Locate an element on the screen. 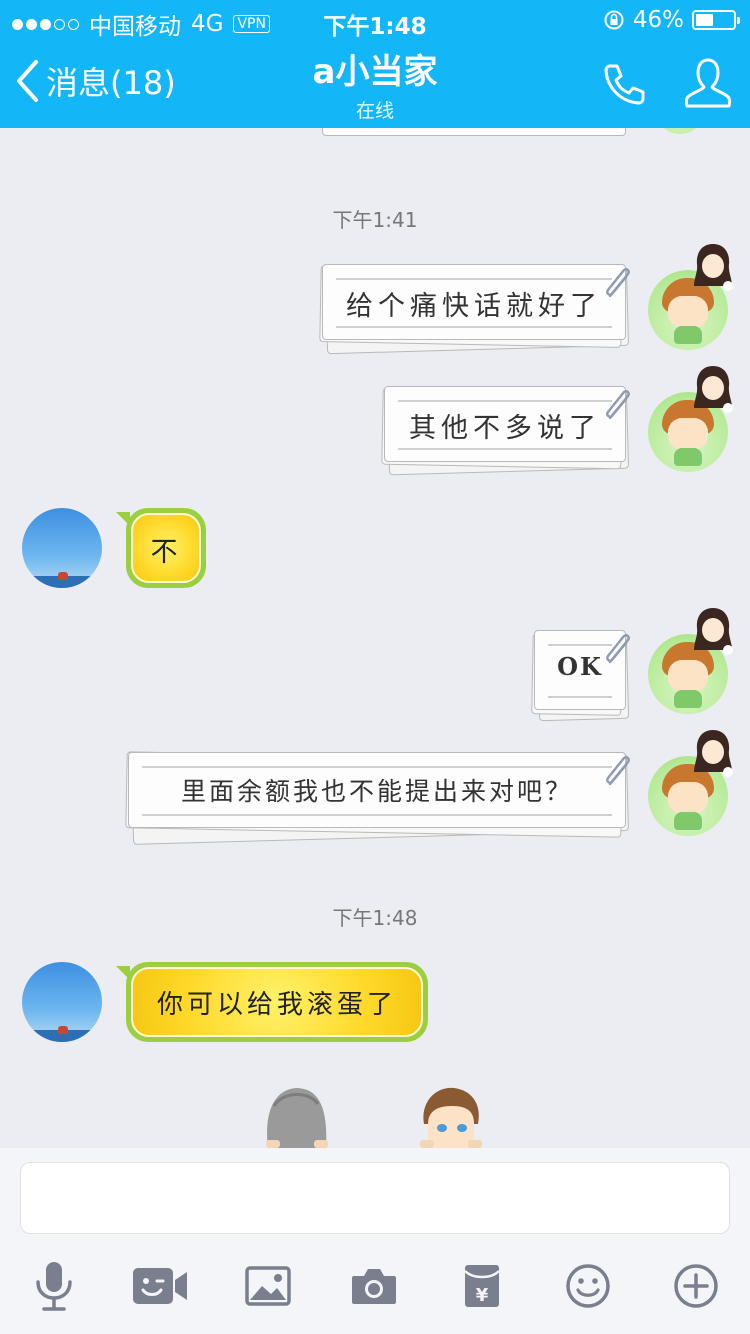  timestamp: 下午1:48 is located at coordinates (375, 918).